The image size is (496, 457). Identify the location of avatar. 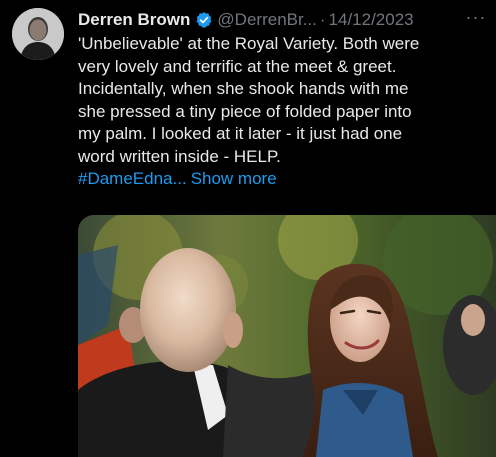
(38, 34).